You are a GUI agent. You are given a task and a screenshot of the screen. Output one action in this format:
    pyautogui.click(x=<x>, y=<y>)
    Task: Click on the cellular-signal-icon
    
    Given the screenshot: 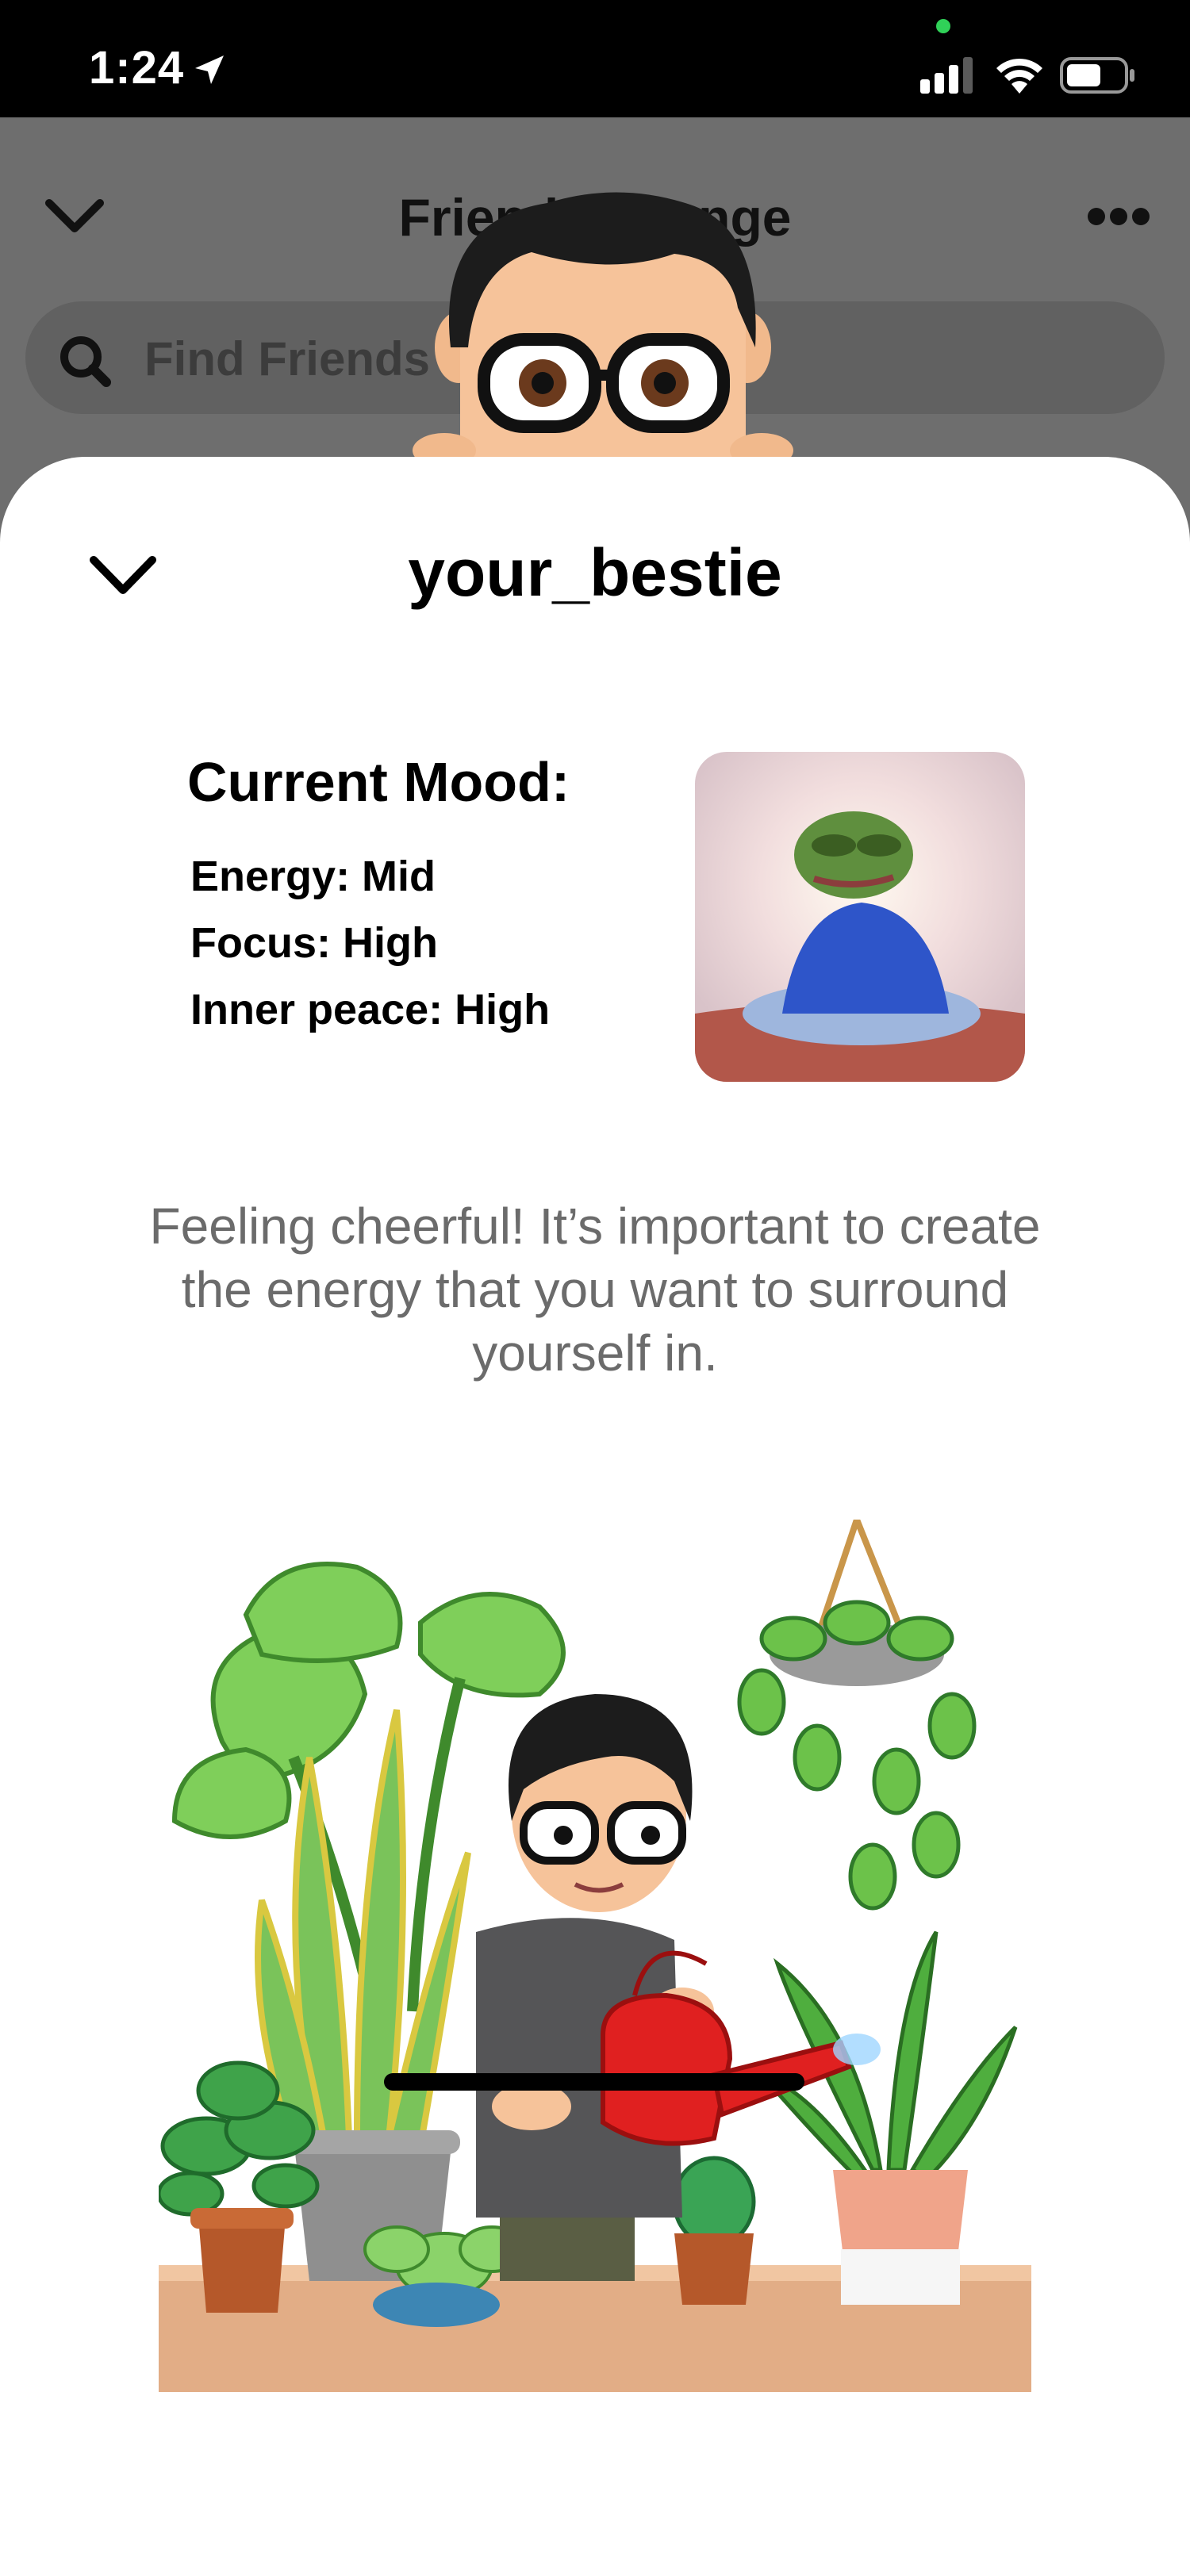 What is the action you would take?
    pyautogui.click(x=946, y=75)
    